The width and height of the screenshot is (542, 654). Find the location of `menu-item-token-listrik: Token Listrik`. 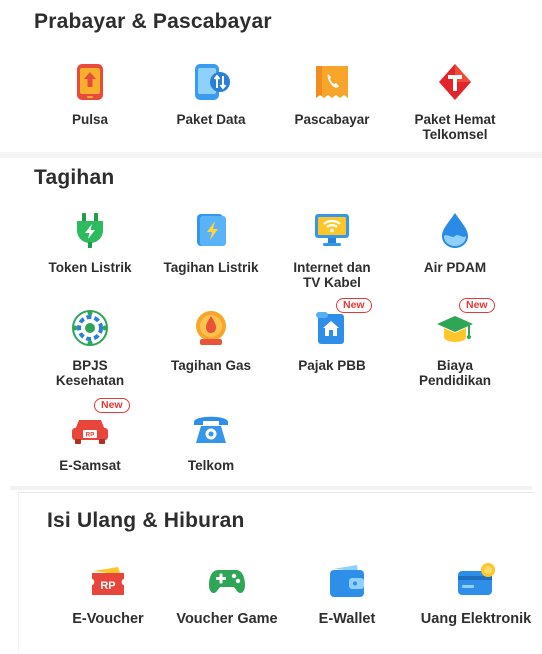

menu-item-token-listrik: Token Listrik is located at coordinates (90, 242).